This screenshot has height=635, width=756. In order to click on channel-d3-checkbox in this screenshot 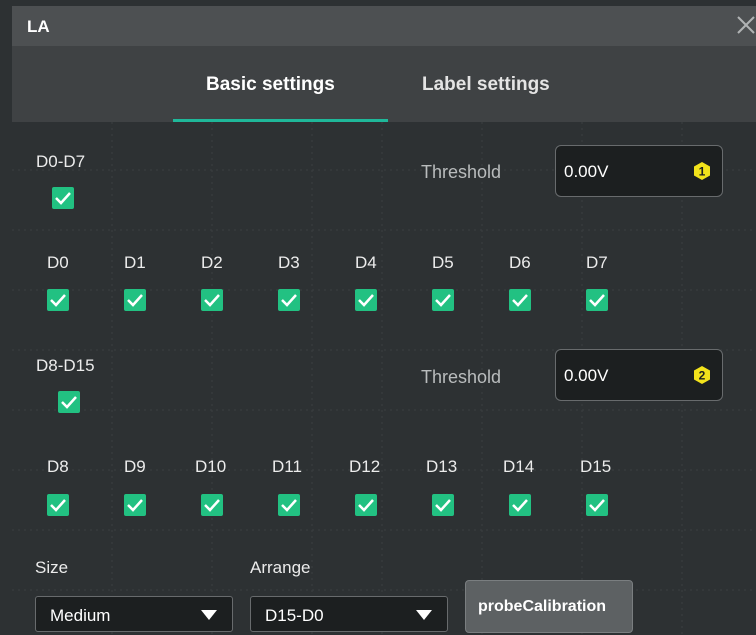, I will do `click(289, 300)`.